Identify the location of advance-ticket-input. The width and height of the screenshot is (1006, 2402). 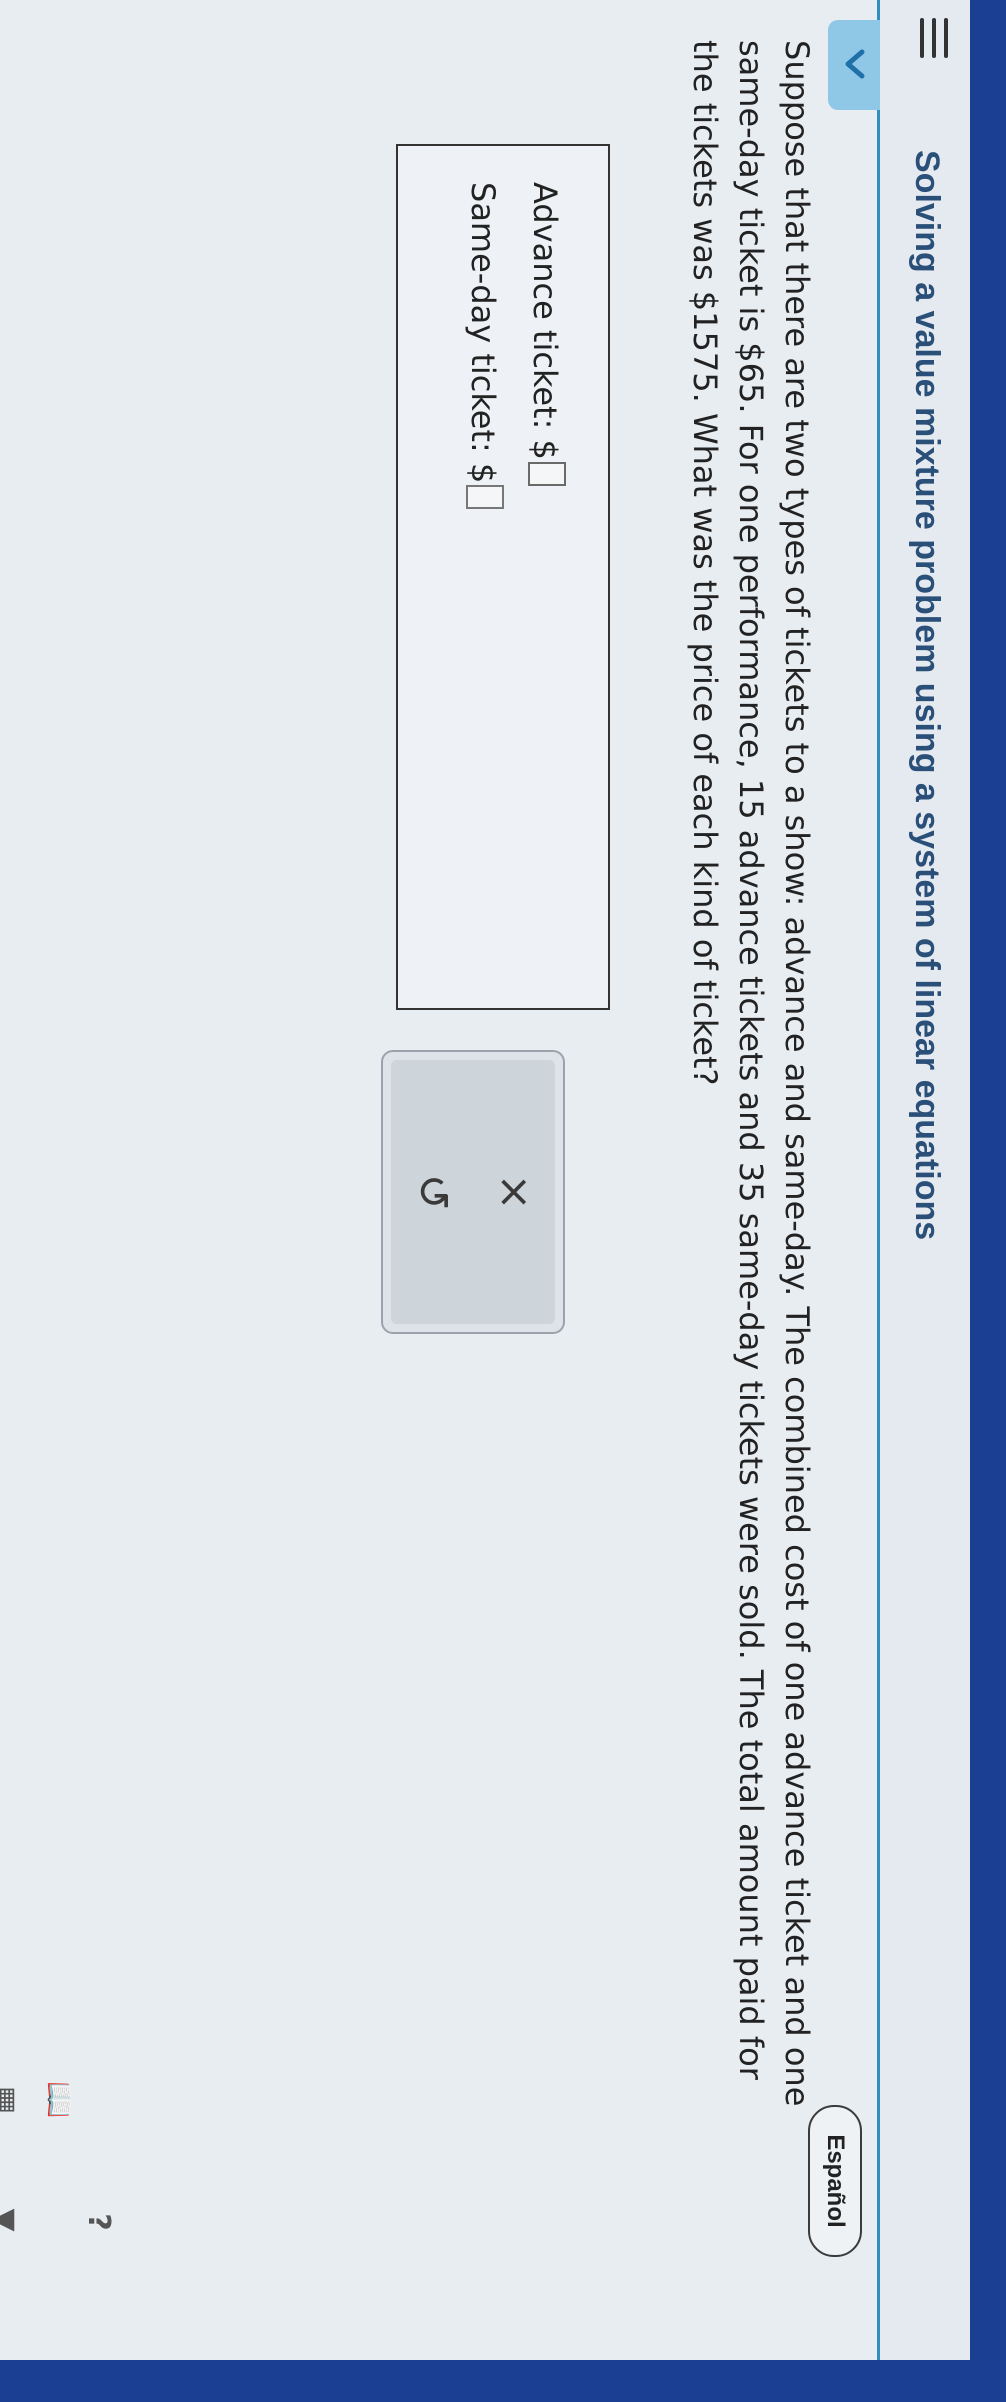
(547, 473).